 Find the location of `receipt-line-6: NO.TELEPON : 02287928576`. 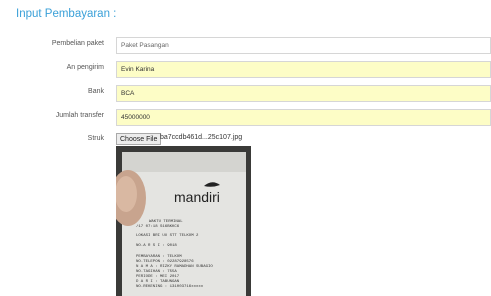

receipt-line-6: NO.TELEPON : 02287928576 is located at coordinates (165, 262).